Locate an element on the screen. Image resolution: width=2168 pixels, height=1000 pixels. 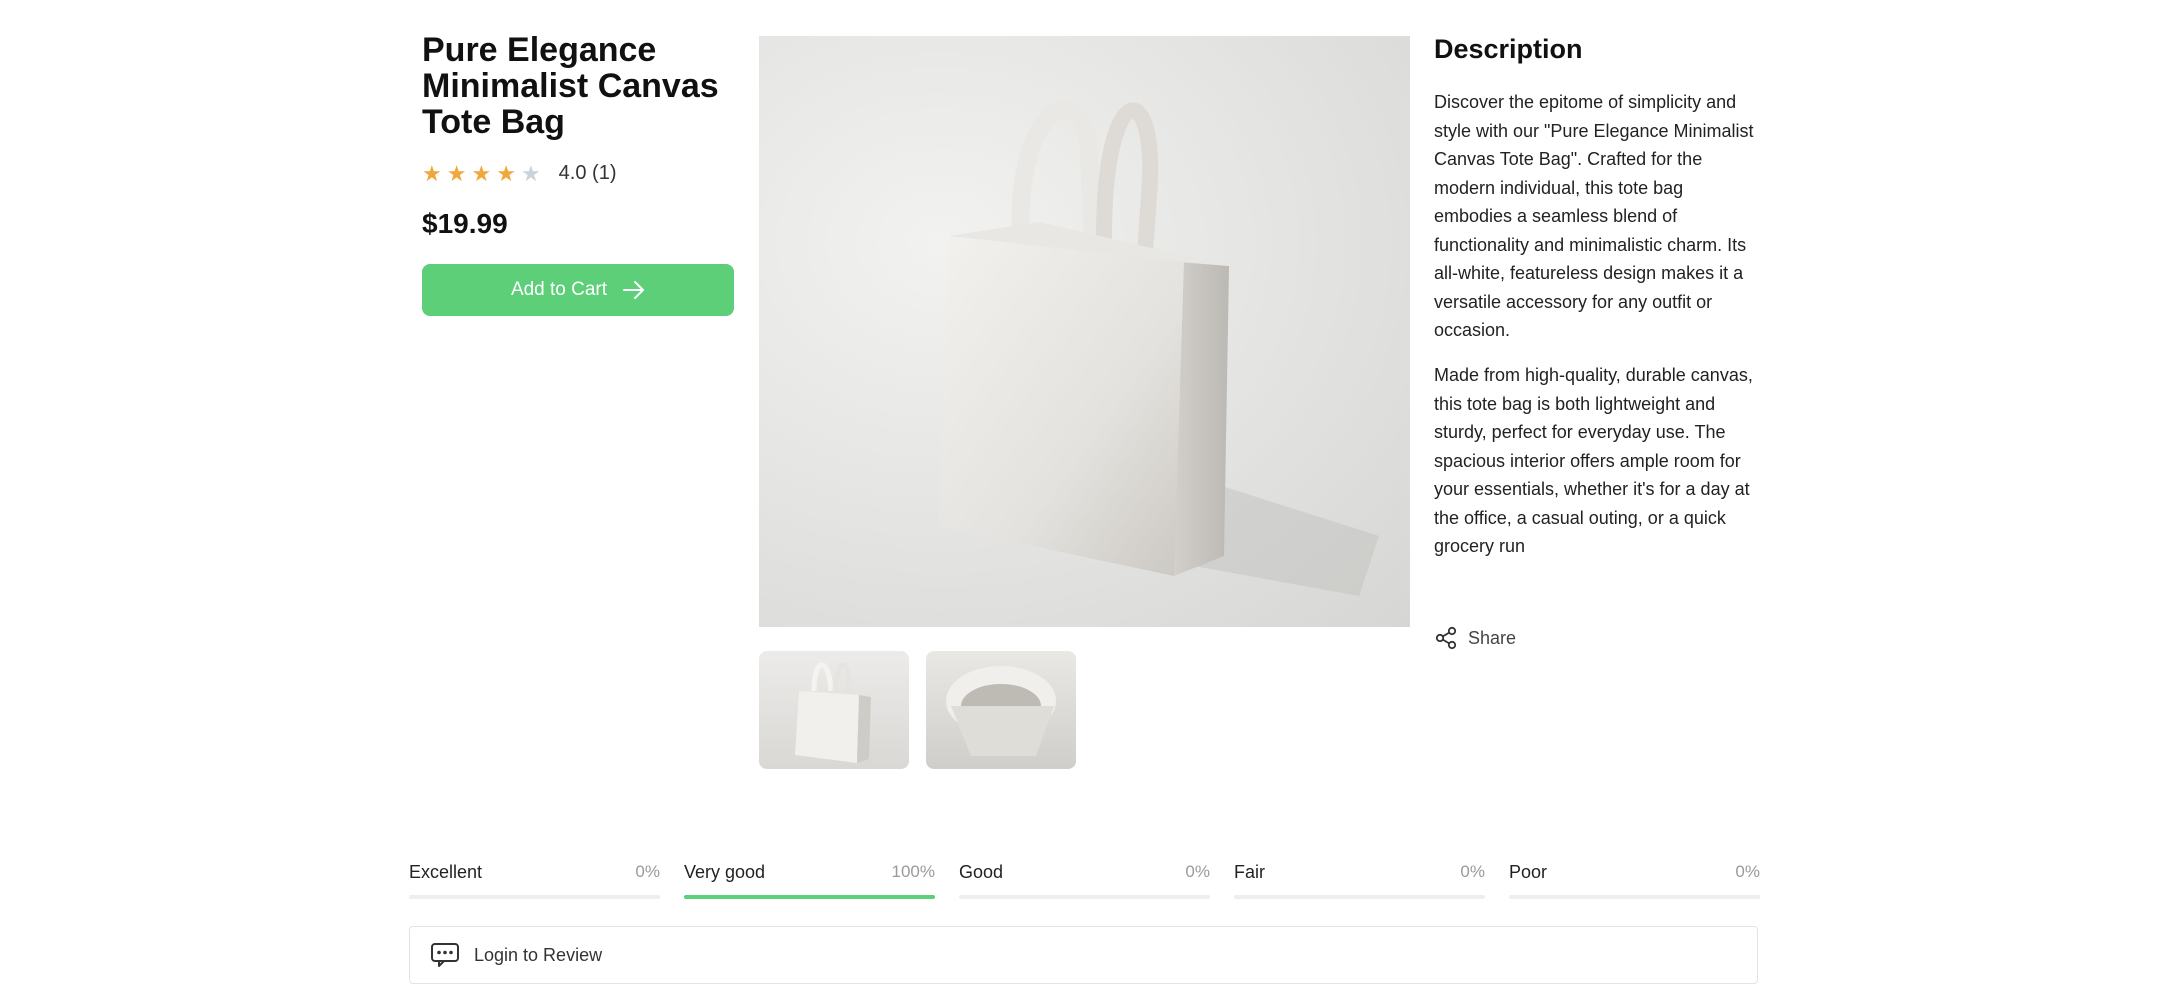
add-to-cart-button: Add to Cart is located at coordinates (578, 290).